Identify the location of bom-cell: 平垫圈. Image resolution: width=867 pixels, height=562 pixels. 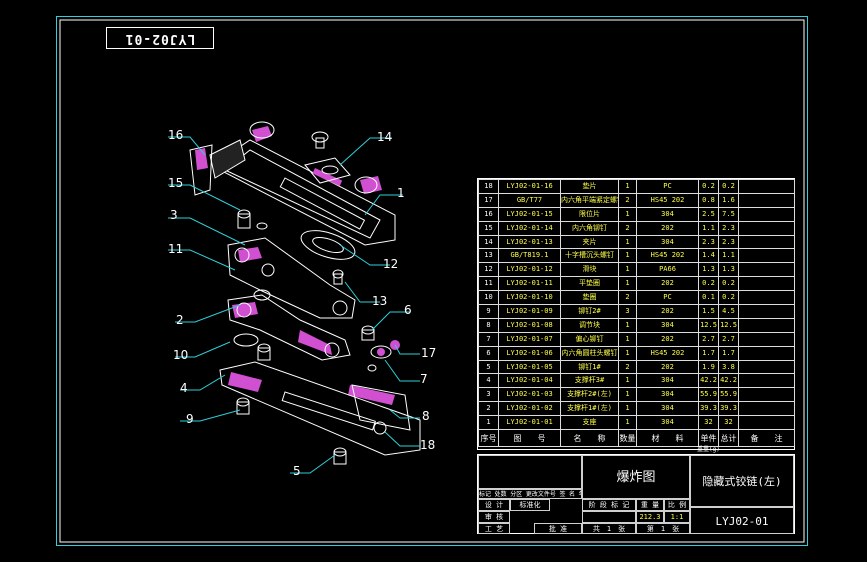
(589, 284).